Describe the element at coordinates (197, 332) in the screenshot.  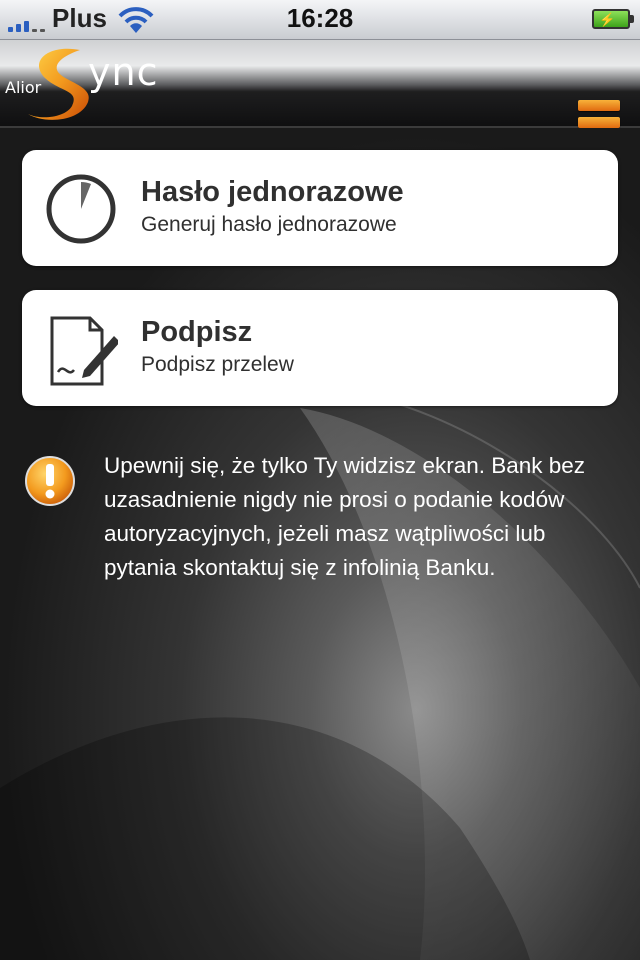
I see `card-title: Podpisz` at that location.